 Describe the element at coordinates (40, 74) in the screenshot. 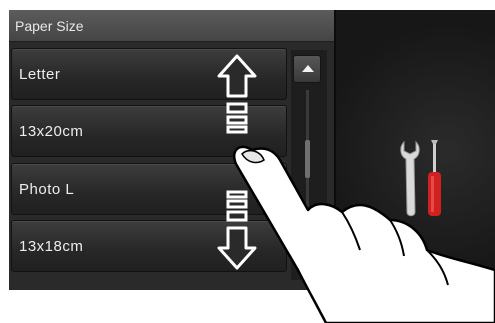

I see `list-item-label: Letter` at that location.